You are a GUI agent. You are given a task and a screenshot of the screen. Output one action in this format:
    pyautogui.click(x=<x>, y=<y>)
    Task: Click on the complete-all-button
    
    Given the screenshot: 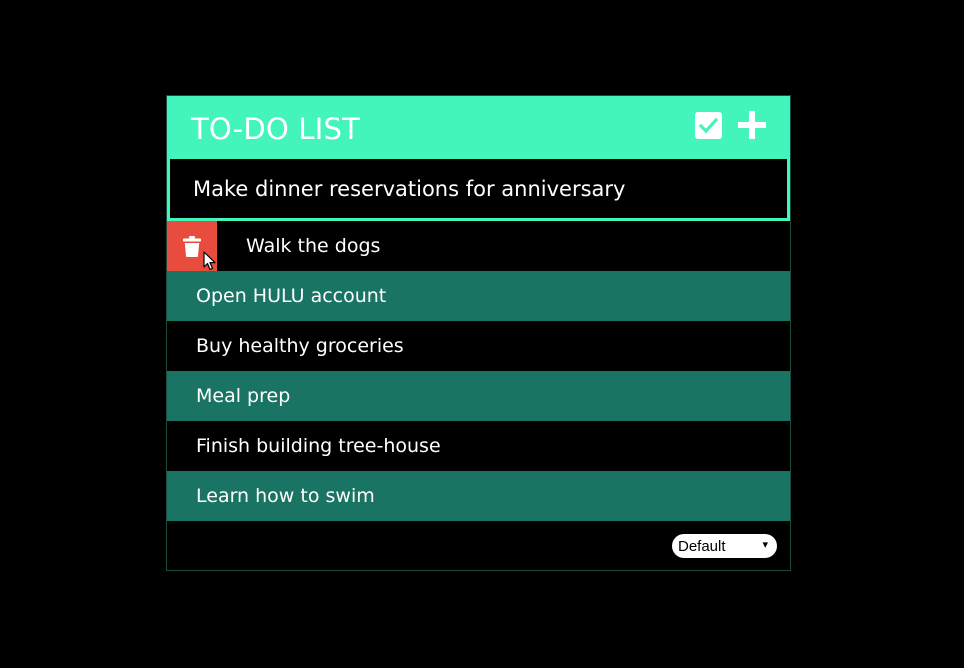 What is the action you would take?
    pyautogui.click(x=708, y=125)
    